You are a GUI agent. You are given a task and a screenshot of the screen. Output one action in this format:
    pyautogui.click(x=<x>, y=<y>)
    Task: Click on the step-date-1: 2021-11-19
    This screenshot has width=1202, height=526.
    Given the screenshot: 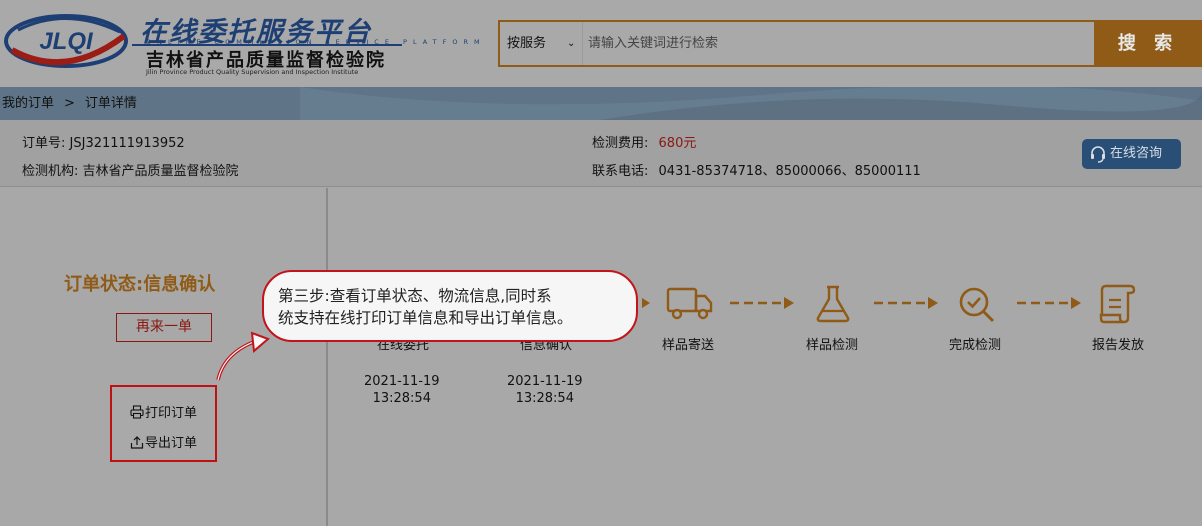 What is the action you would take?
    pyautogui.click(x=402, y=381)
    